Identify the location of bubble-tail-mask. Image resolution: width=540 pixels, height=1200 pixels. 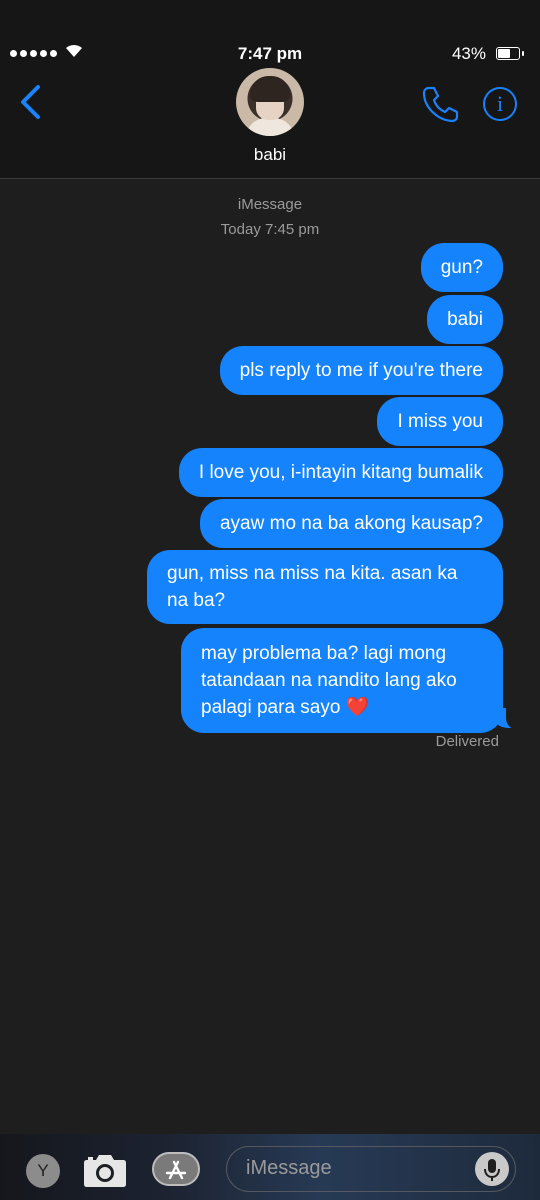
(514, 715).